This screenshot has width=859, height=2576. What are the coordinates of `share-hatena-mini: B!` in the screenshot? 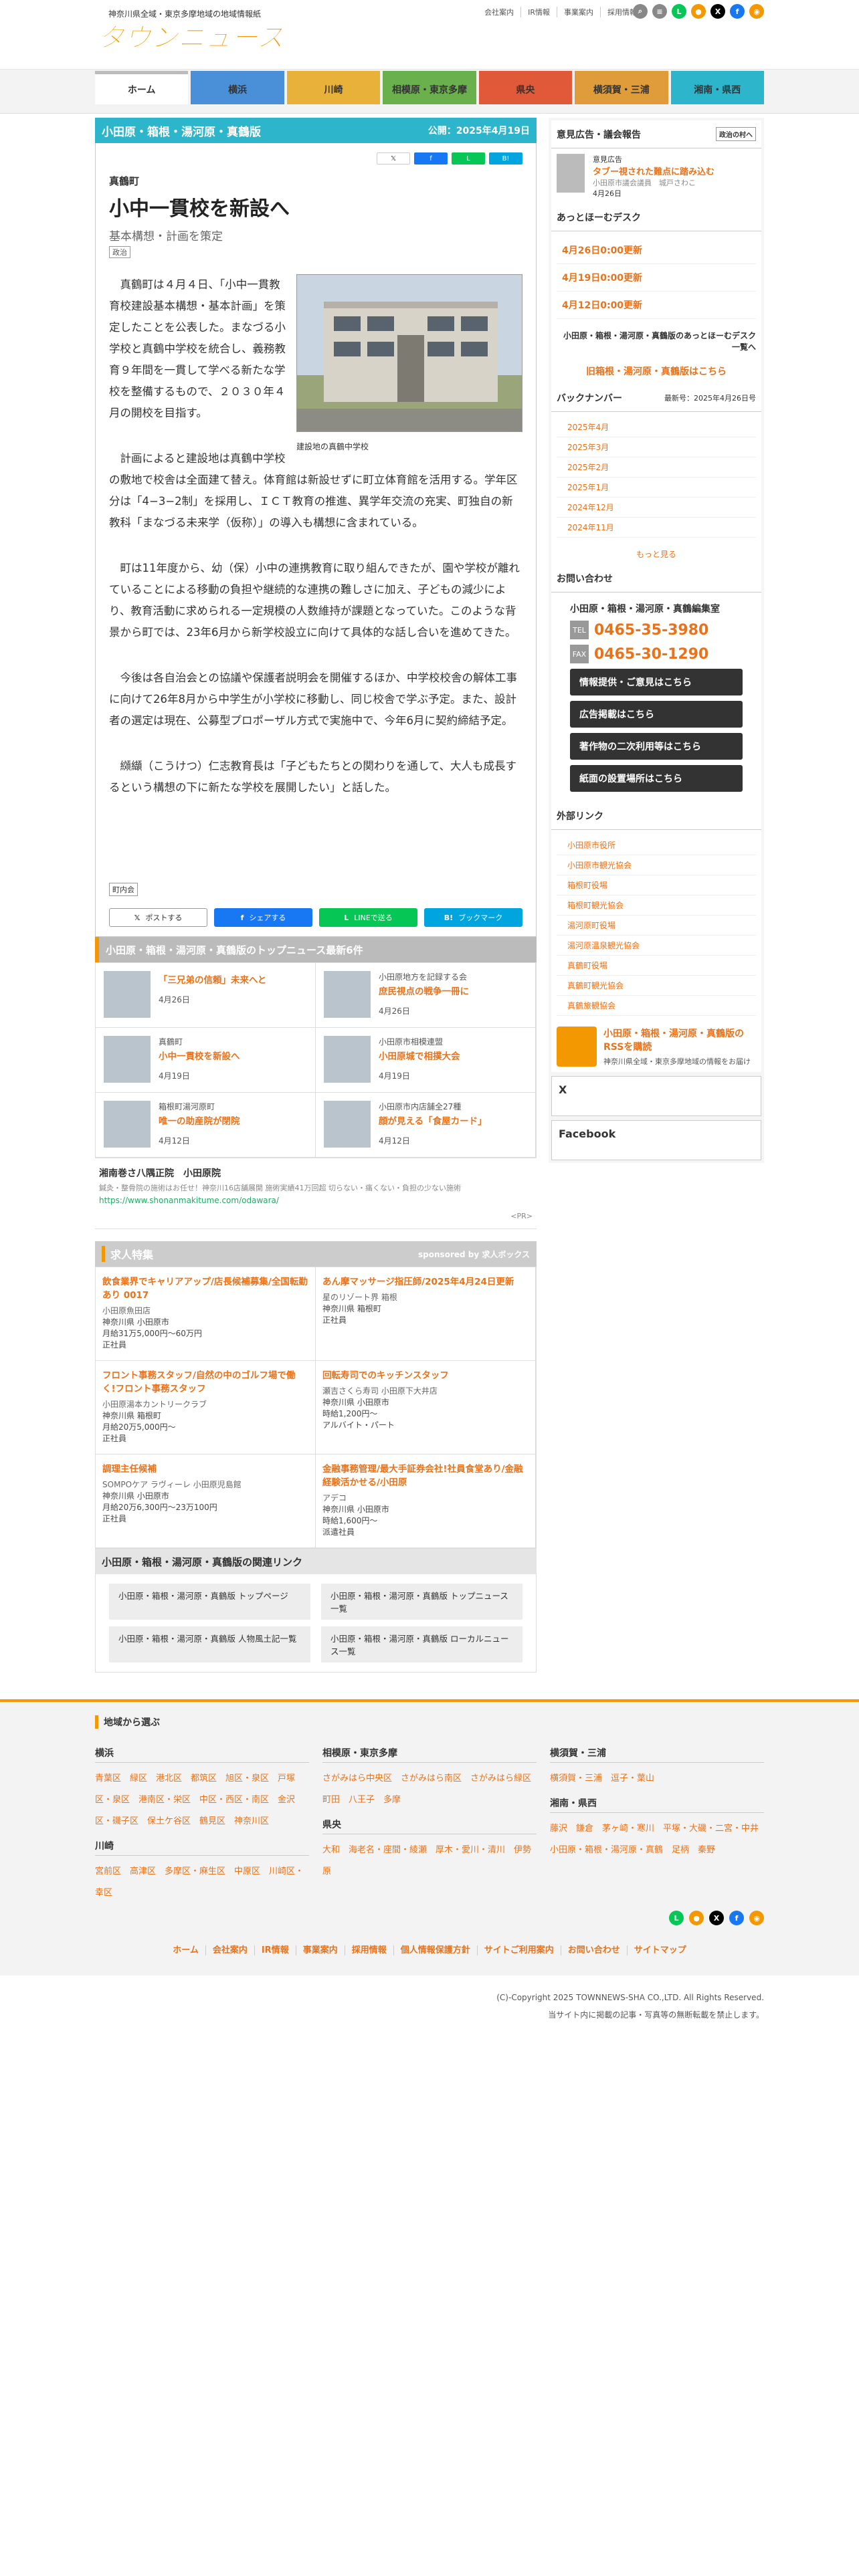 It's located at (505, 158).